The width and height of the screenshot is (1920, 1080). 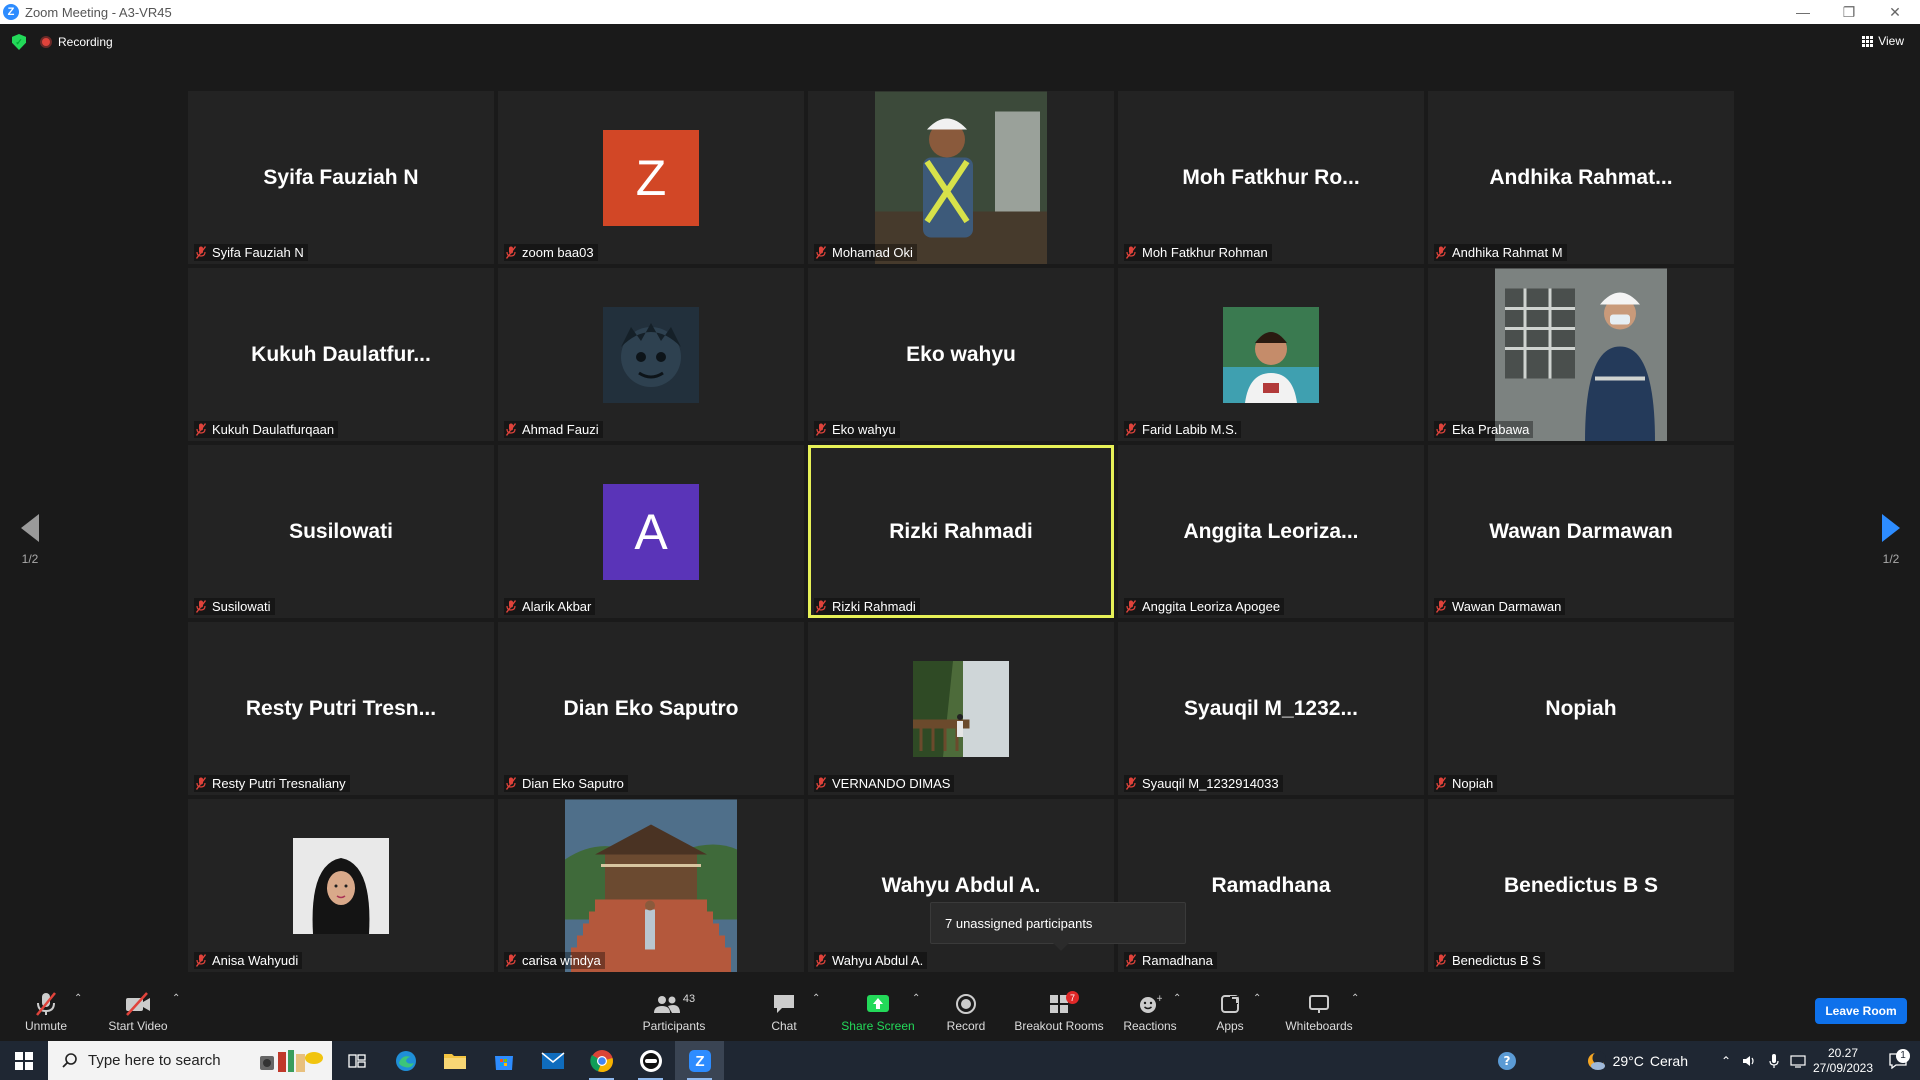 I want to click on search-placeholder: Type here to search, so click(x=154, y=1060).